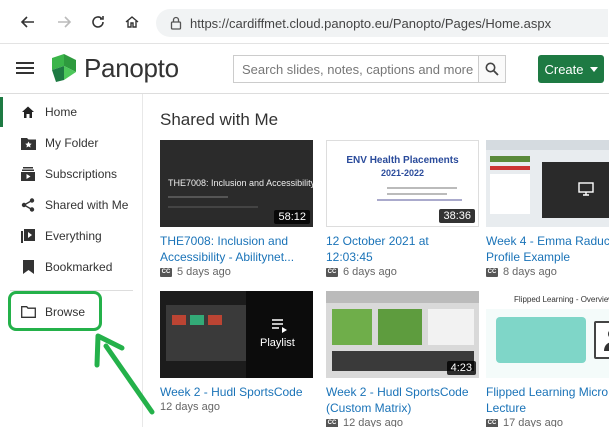  Describe the element at coordinates (176, 23) in the screenshot. I see `lock-icon` at that location.